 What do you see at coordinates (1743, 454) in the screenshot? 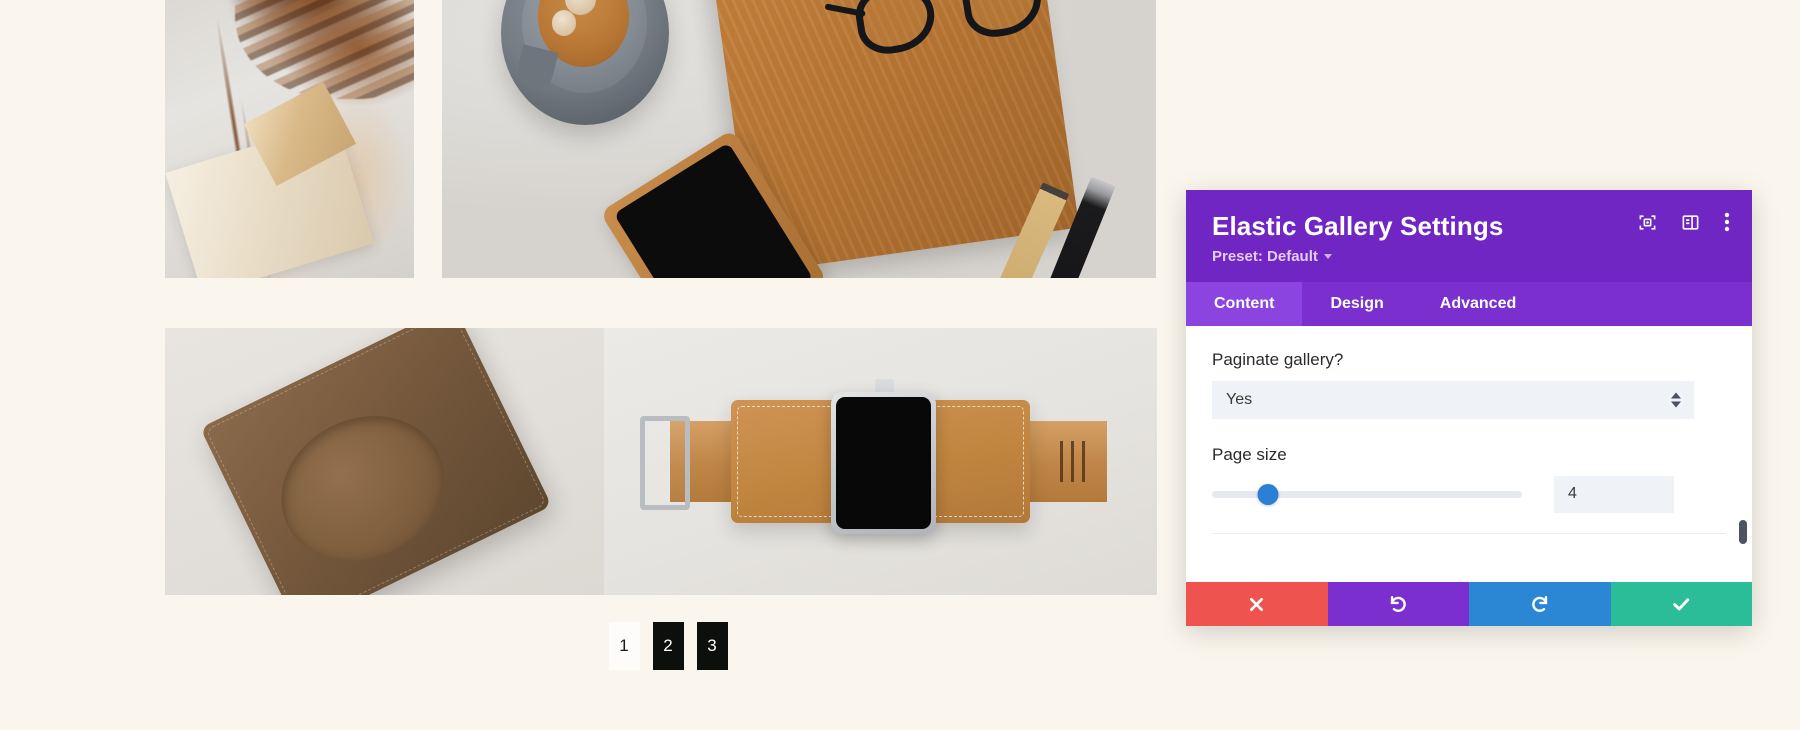
I see `panel-scrollbar` at bounding box center [1743, 454].